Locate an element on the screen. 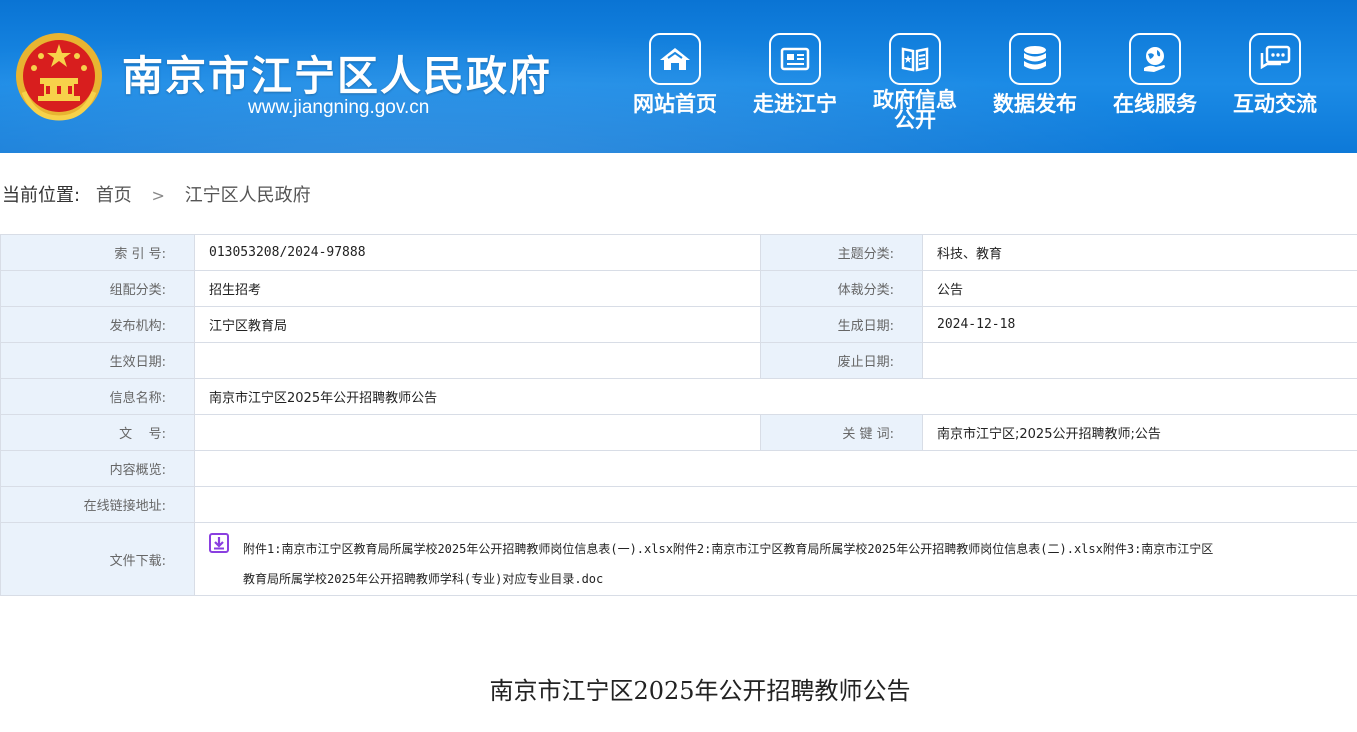 The width and height of the screenshot is (1357, 732). book-icon is located at coordinates (915, 59).